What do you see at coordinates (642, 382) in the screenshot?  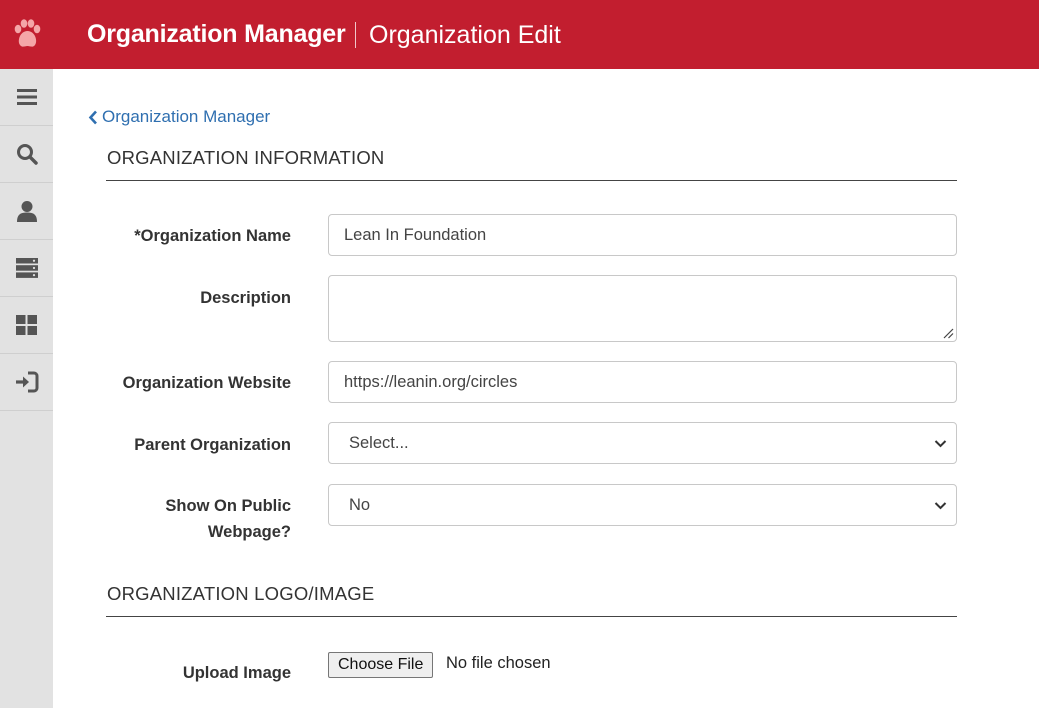 I see `organization-website-input` at bounding box center [642, 382].